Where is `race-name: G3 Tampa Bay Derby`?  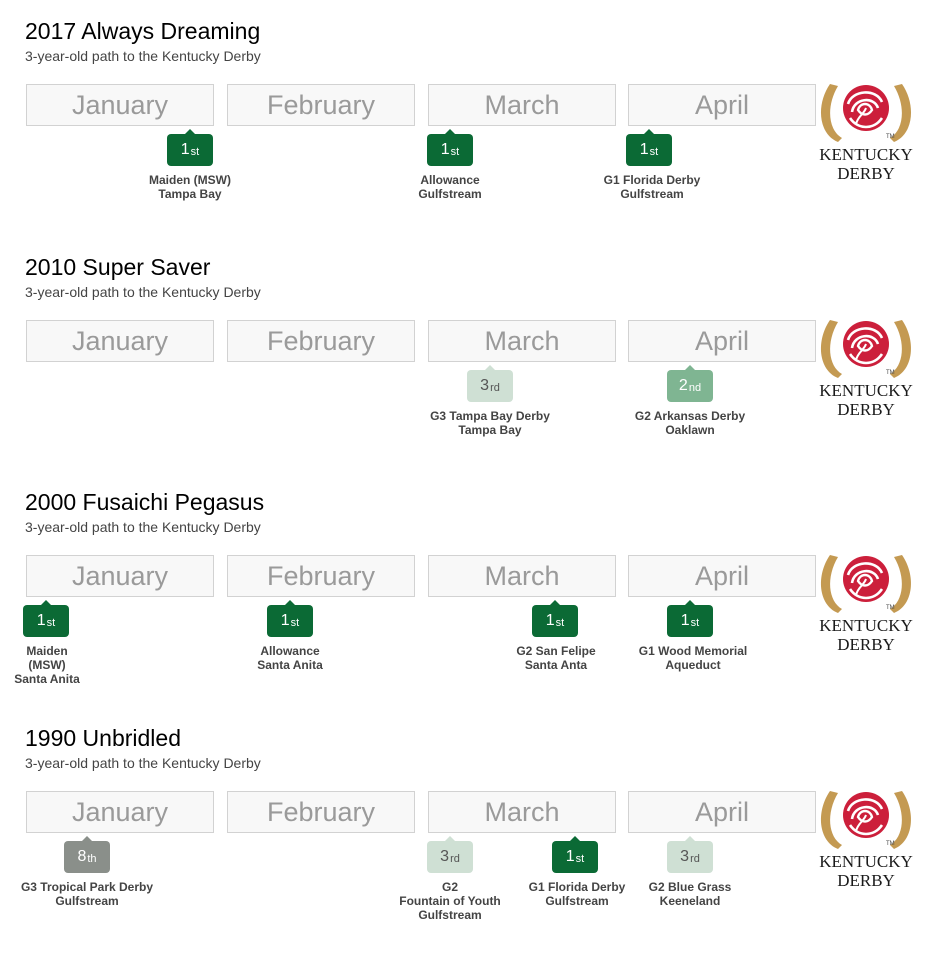 race-name: G3 Tampa Bay Derby is located at coordinates (490, 416).